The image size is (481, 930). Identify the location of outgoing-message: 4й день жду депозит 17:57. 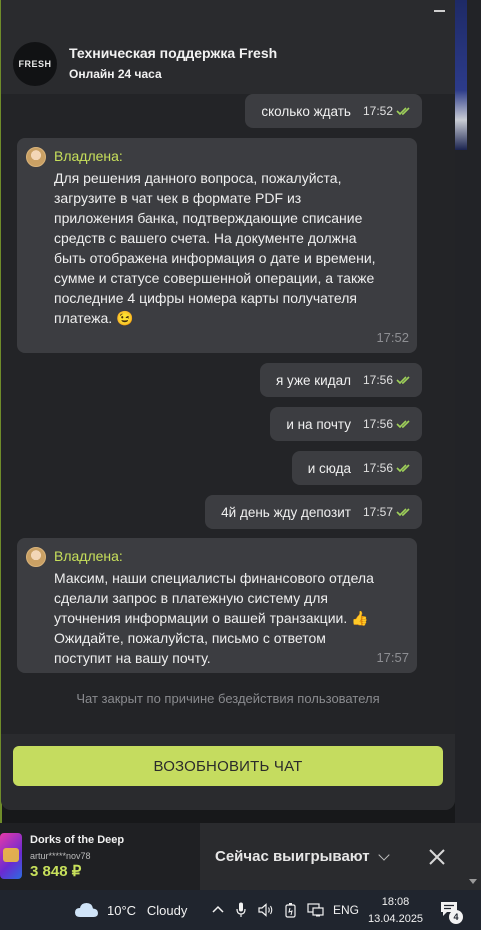
(313, 512).